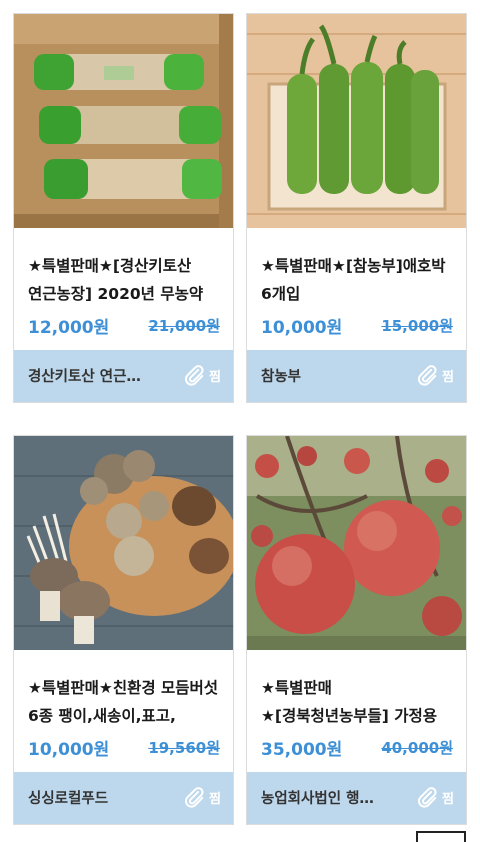 Image resolution: width=480 pixels, height=842 pixels. I want to click on seller-name: 싱싱로컬푸드, so click(98, 797).